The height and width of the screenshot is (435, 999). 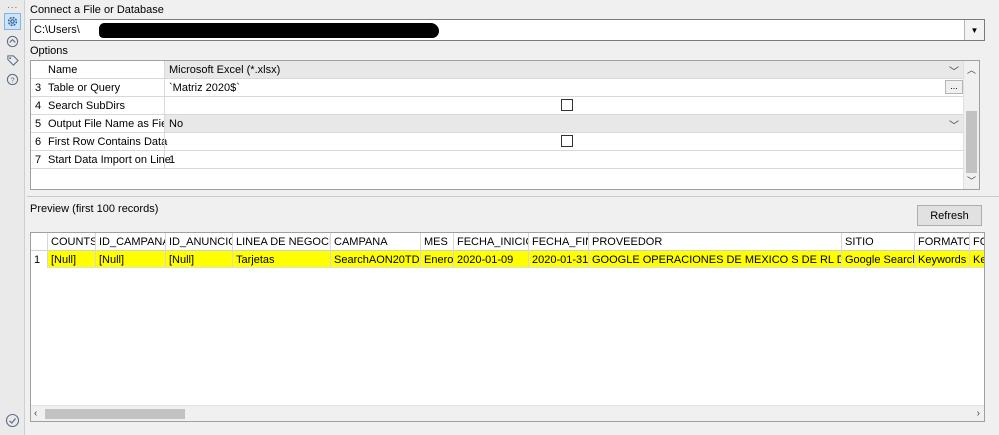 I want to click on output-filename-dropdown: No ﹀, so click(x=564, y=123).